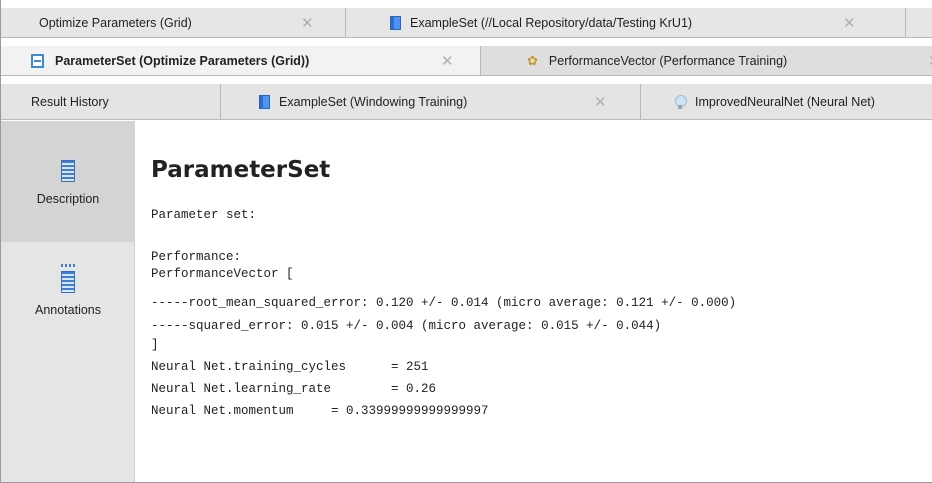 The image size is (932, 483). I want to click on annotations-icon, so click(68, 282).